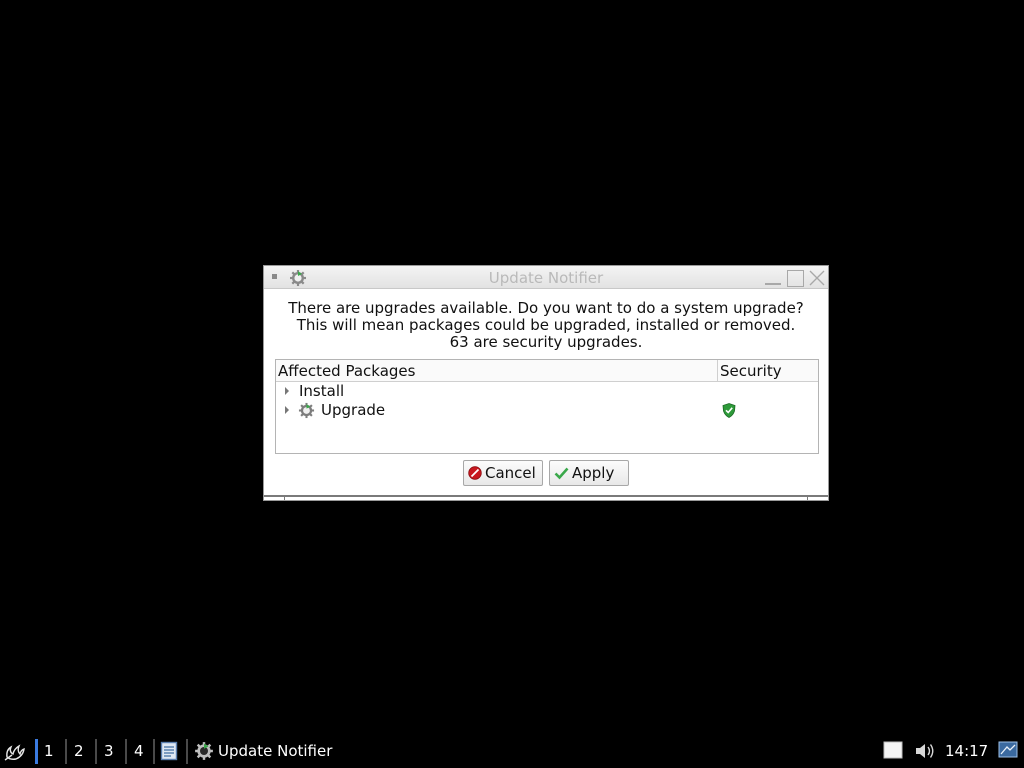 This screenshot has height=768, width=1024. What do you see at coordinates (547, 371) in the screenshot?
I see `tree-header: Affected Packages Security` at bounding box center [547, 371].